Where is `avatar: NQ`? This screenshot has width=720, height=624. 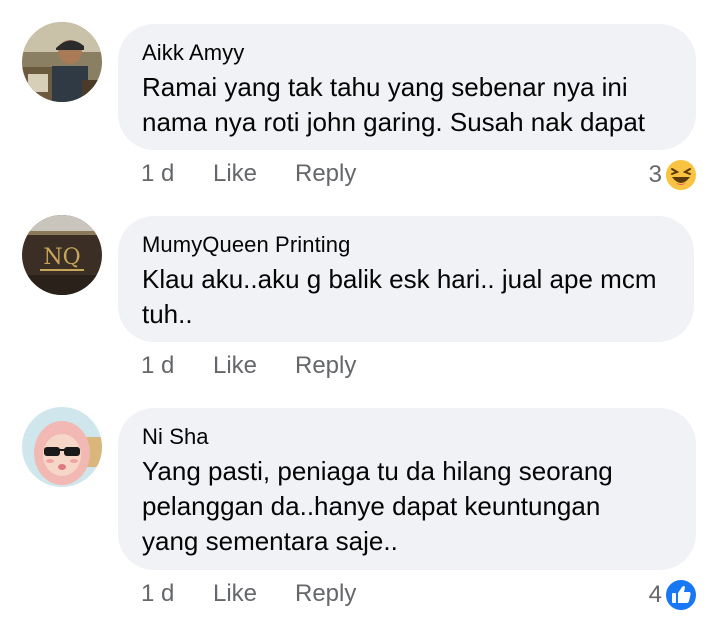 avatar: NQ is located at coordinates (62, 255).